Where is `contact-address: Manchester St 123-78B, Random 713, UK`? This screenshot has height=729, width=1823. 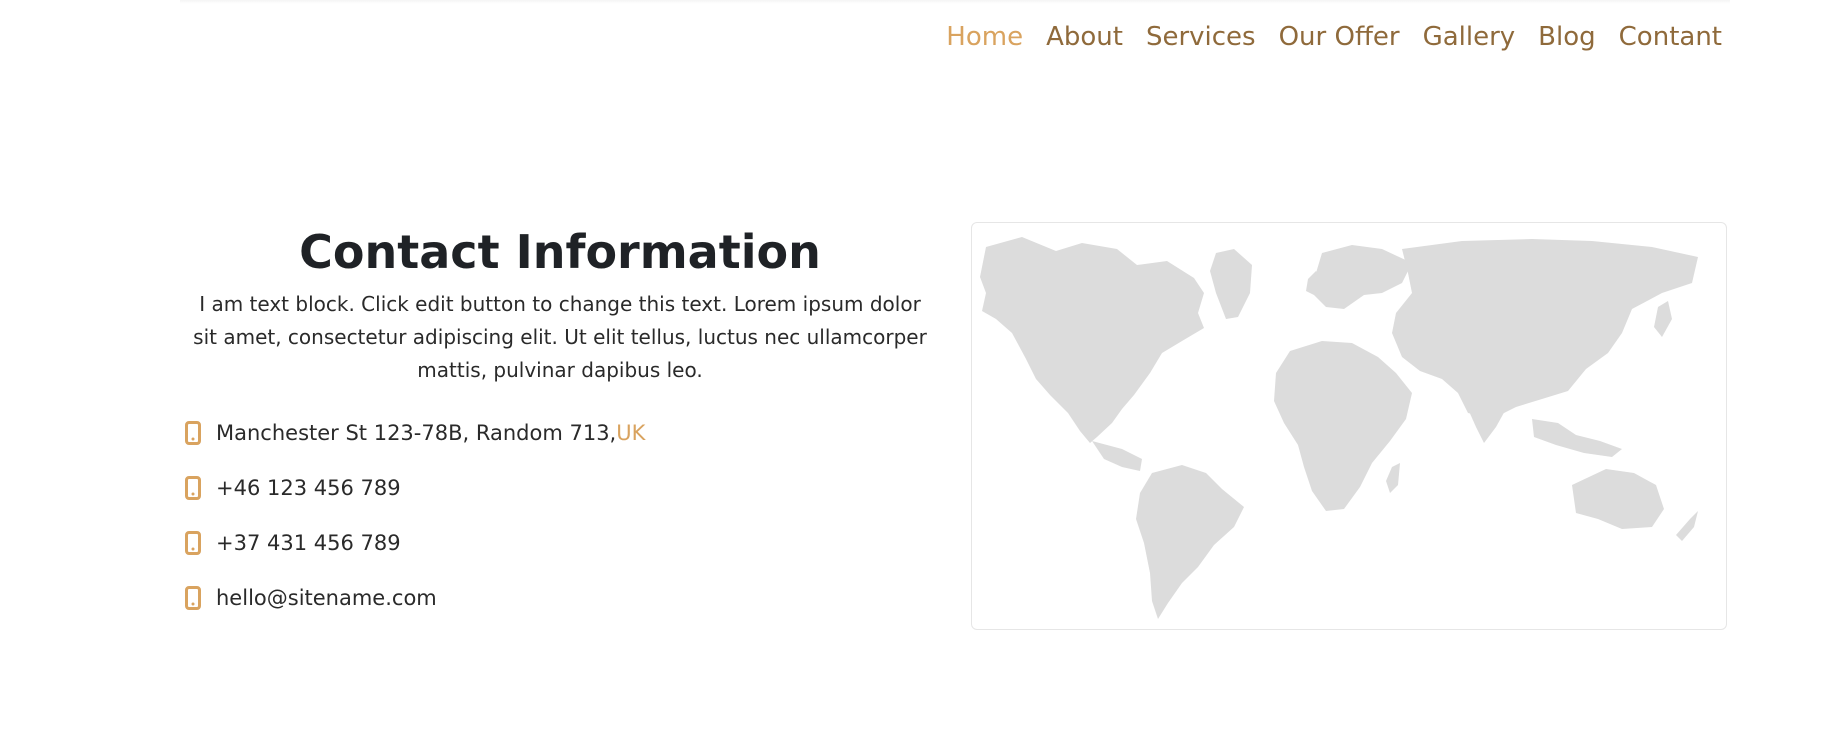 contact-address: Manchester St 123-78B, Random 713, UK is located at coordinates (560, 432).